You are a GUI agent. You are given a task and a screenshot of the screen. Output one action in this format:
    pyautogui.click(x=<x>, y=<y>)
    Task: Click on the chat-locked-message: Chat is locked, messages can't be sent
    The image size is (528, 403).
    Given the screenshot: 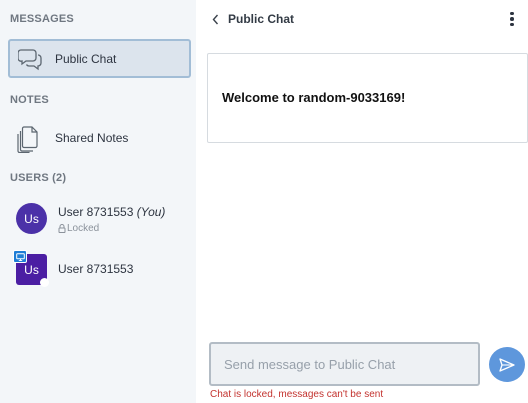 What is the action you would take?
    pyautogui.click(x=297, y=394)
    